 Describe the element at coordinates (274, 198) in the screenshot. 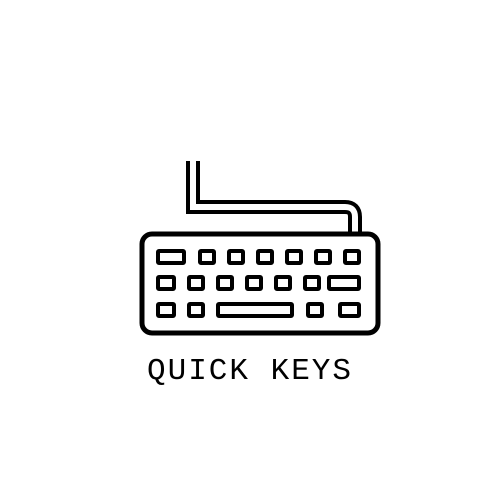

I see `keyboard-cable` at that location.